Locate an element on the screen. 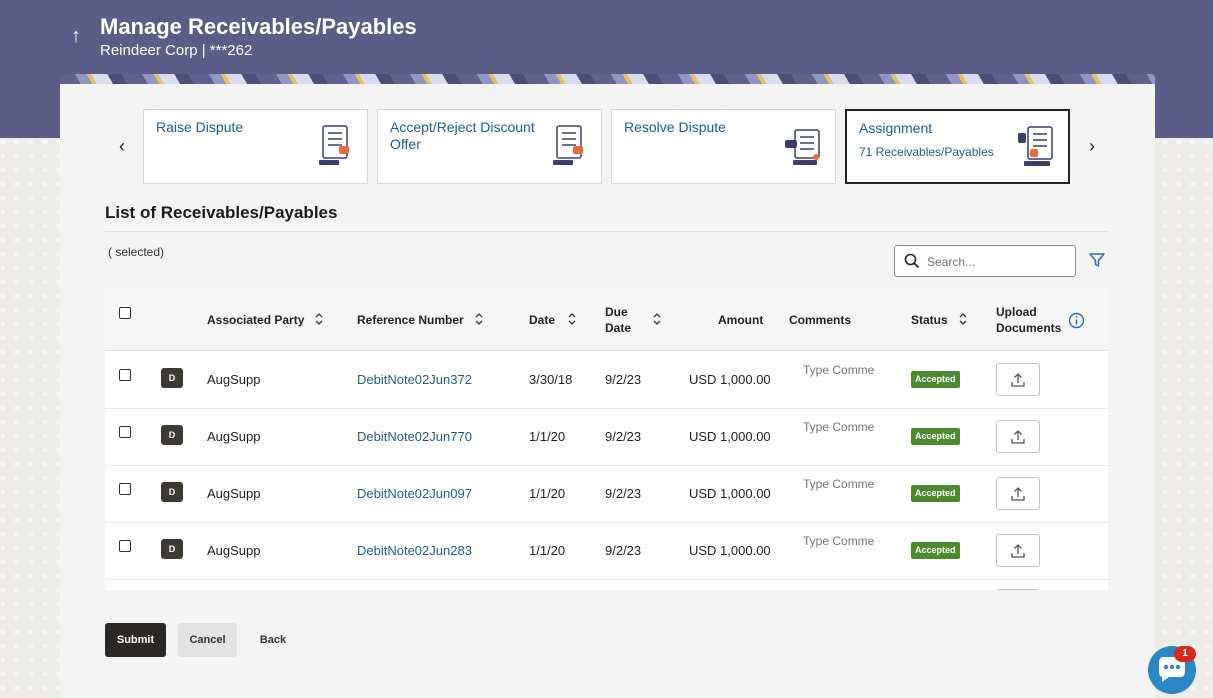  card-title: Raise Dispute is located at coordinates (200, 127).